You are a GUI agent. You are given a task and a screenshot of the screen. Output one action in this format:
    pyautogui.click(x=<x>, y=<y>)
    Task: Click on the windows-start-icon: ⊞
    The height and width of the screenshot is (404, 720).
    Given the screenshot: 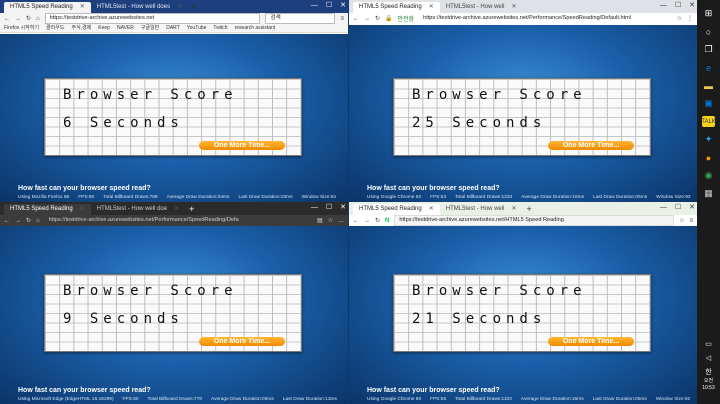 What is the action you would take?
    pyautogui.click(x=708, y=13)
    